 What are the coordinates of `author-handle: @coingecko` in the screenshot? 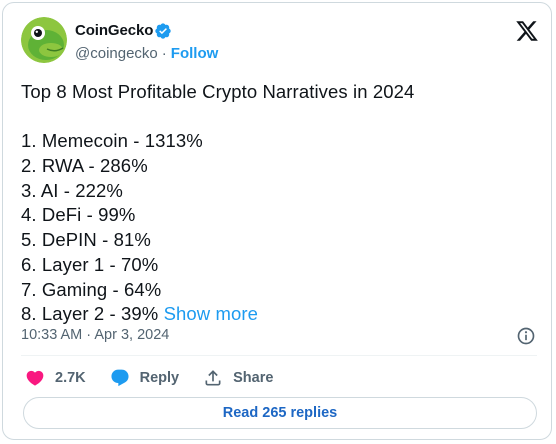 It's located at (116, 53).